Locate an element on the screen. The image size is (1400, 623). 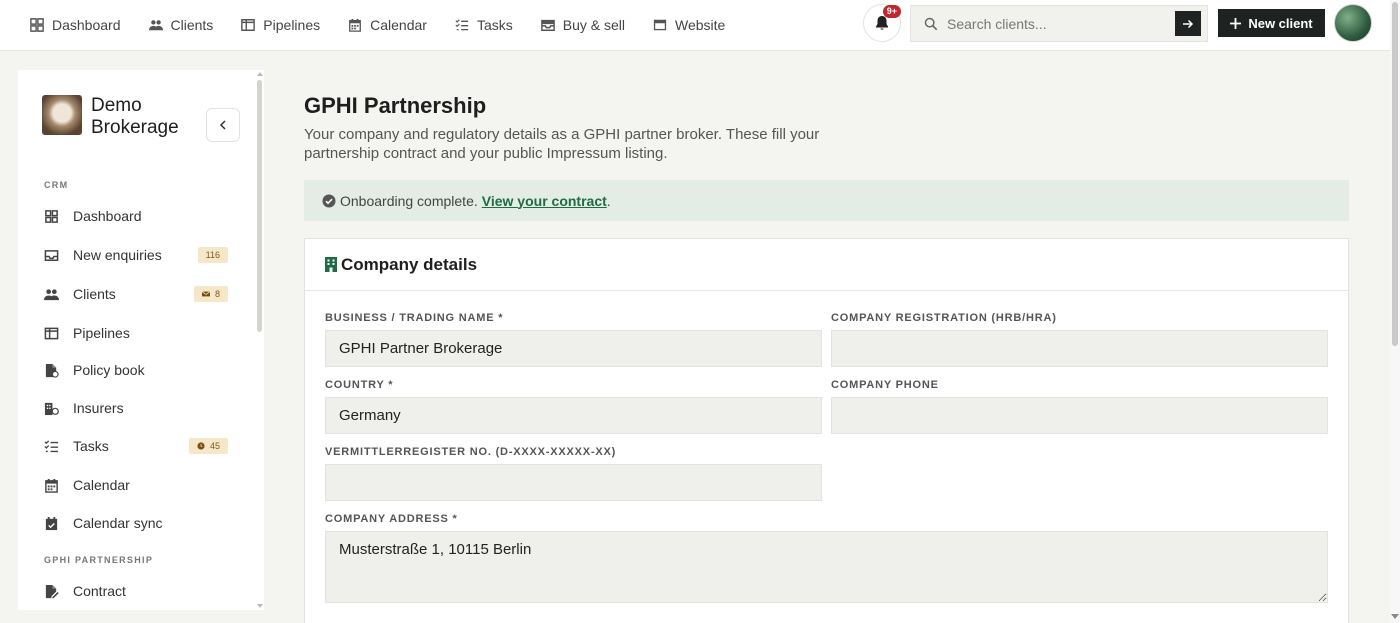
topnav-website-label: Website is located at coordinates (700, 25).